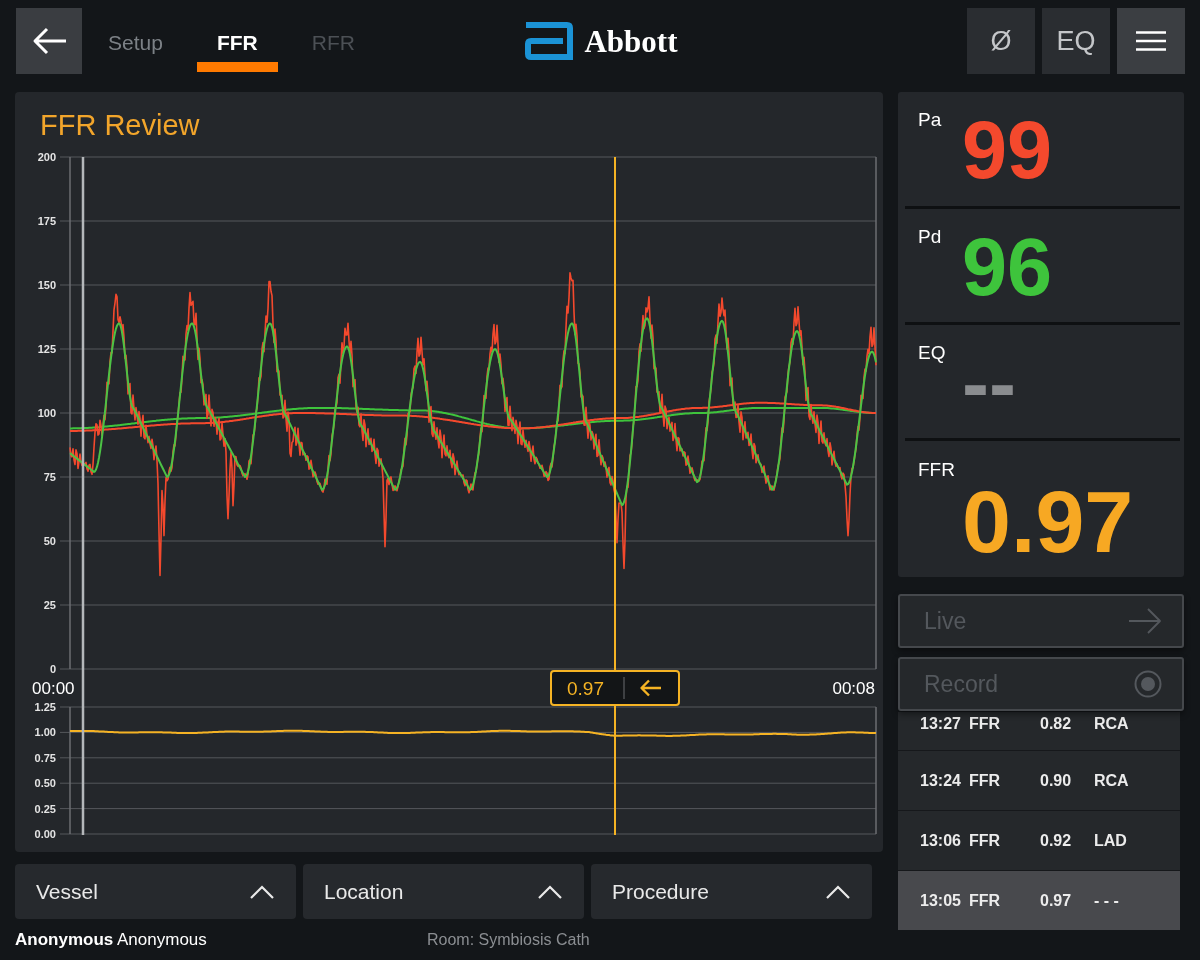 Image resolution: width=1200 pixels, height=960 pixels. I want to click on reading-label: Pa, so click(930, 121).